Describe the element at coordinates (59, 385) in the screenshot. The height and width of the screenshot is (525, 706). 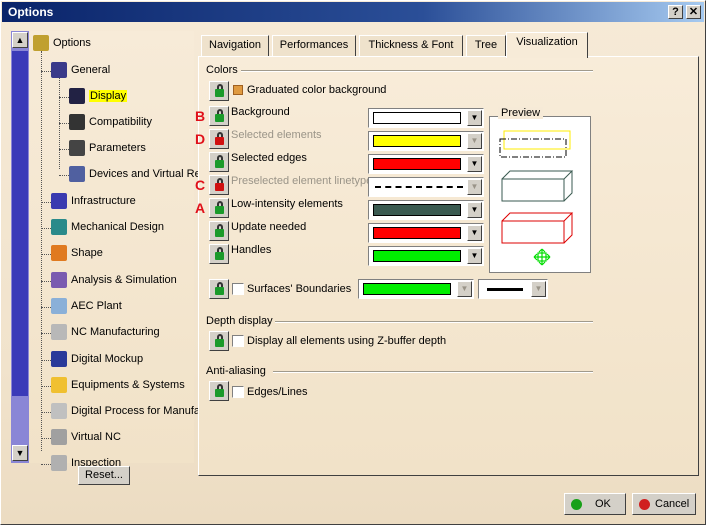
I see `equipments-icon` at that location.